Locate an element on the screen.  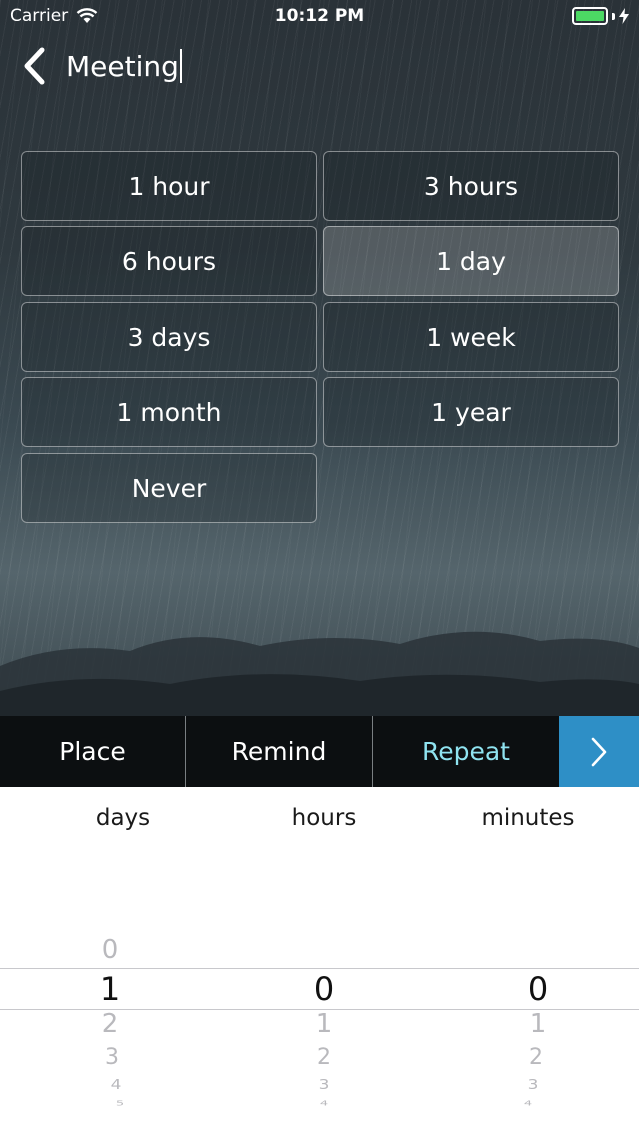
nav-bar: Meeting is located at coordinates (319, 66).